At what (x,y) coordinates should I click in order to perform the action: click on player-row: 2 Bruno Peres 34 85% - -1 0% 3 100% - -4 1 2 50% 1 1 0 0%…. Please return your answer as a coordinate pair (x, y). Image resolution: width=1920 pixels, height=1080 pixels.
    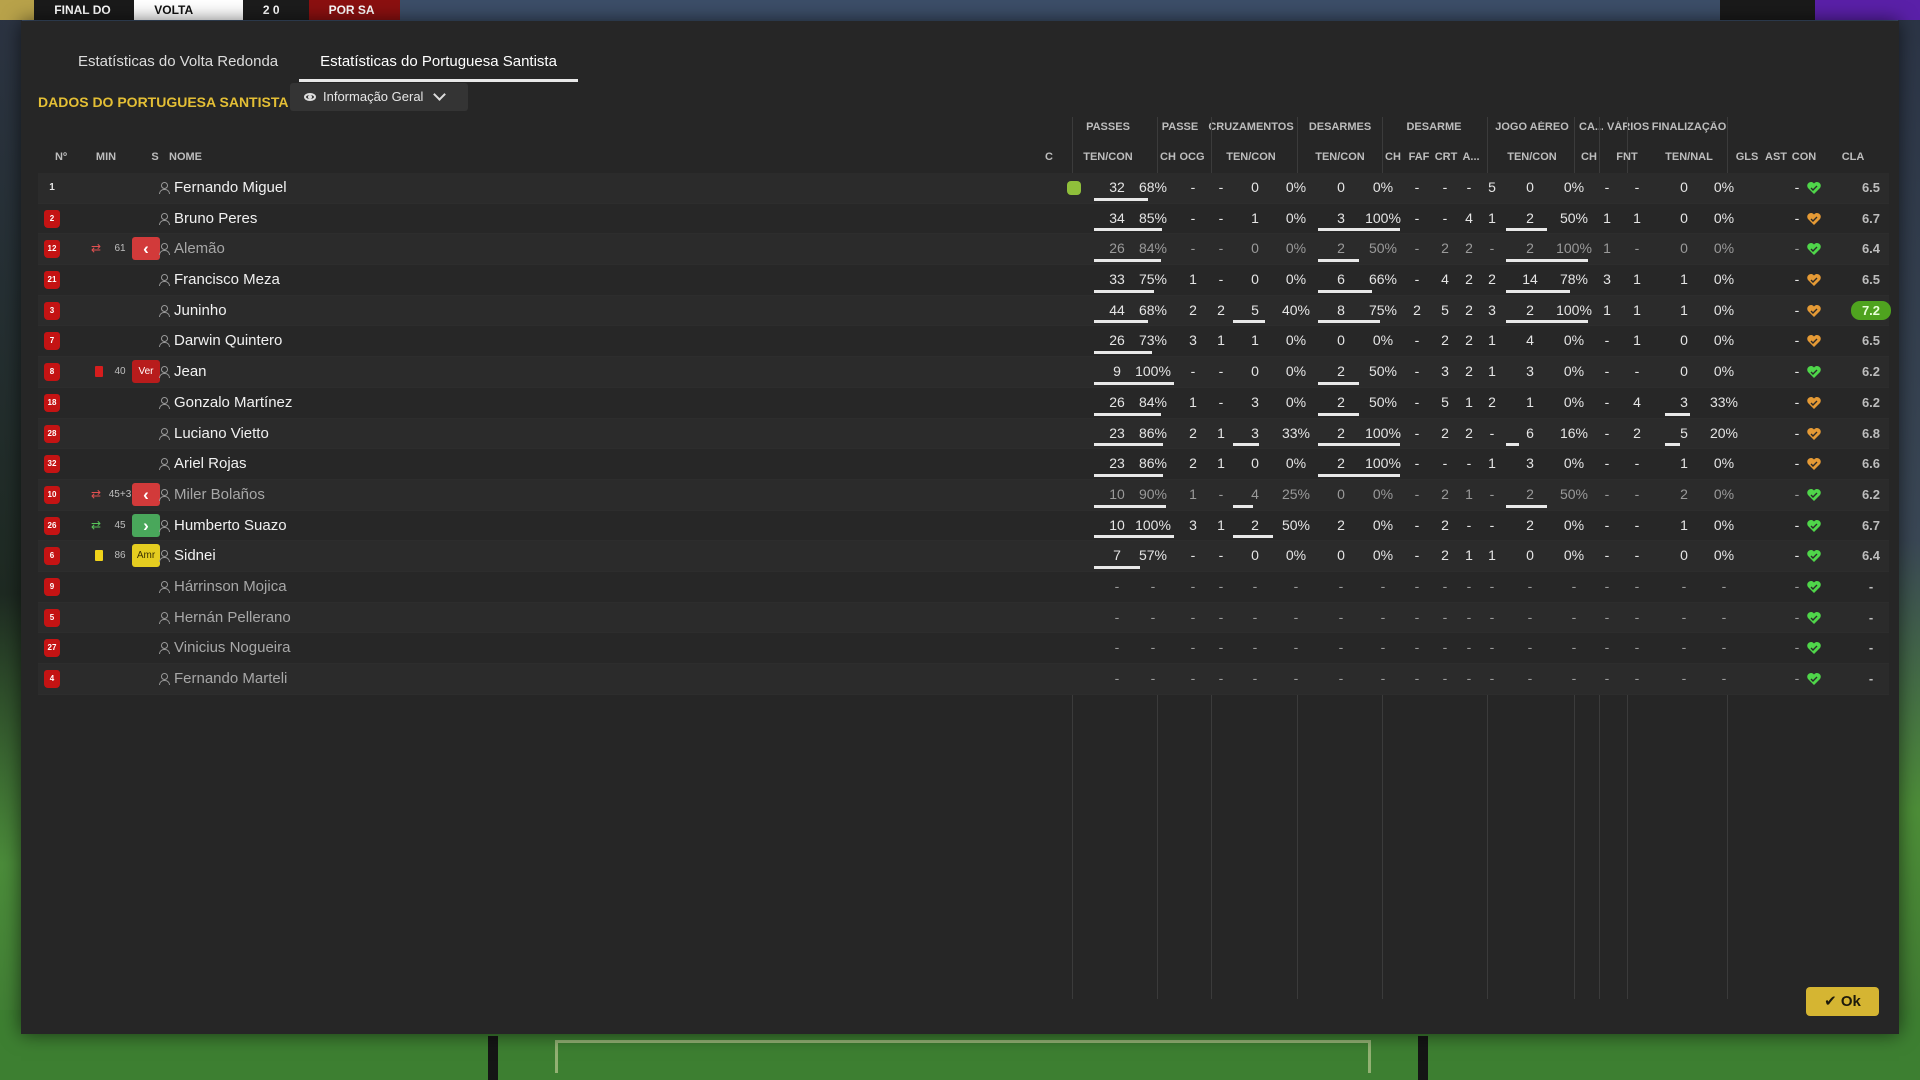
    Looking at the image, I should click on (963, 219).